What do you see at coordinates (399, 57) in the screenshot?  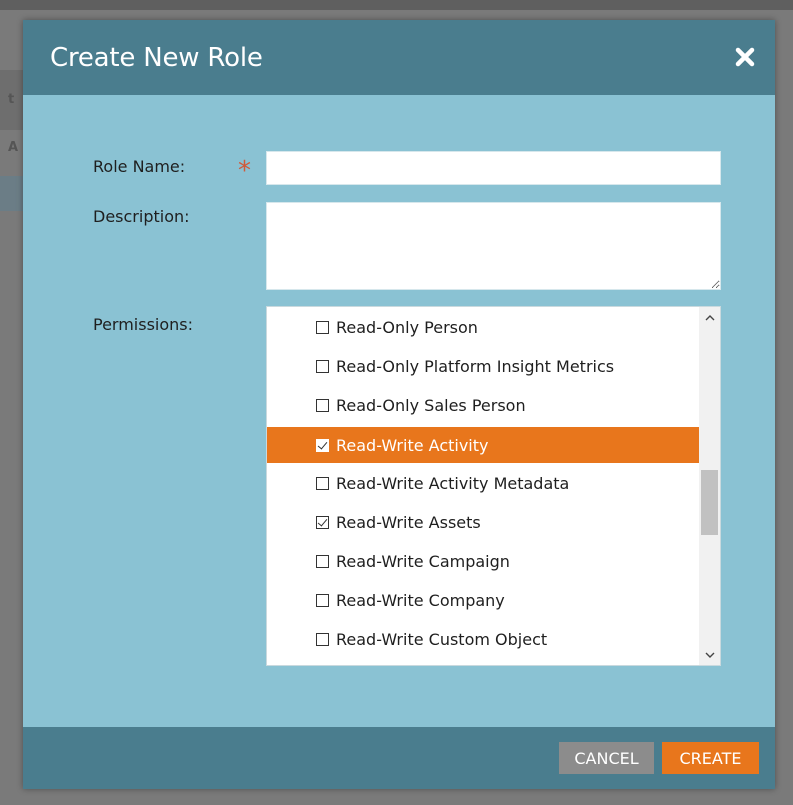 I see `dialog-header: Create New Role` at bounding box center [399, 57].